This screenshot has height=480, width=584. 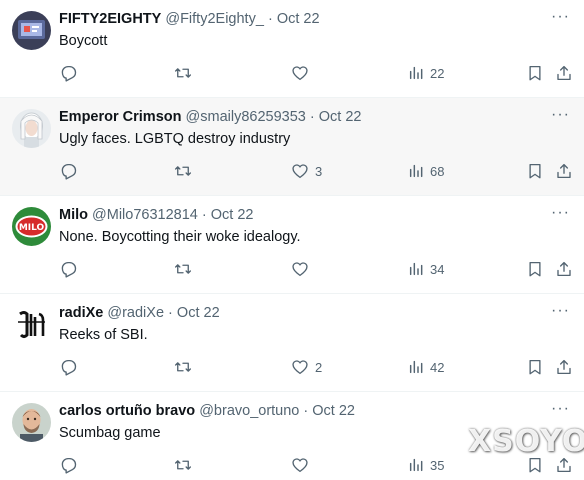 I want to click on user-handle: @smaily86259353, so click(x=246, y=117).